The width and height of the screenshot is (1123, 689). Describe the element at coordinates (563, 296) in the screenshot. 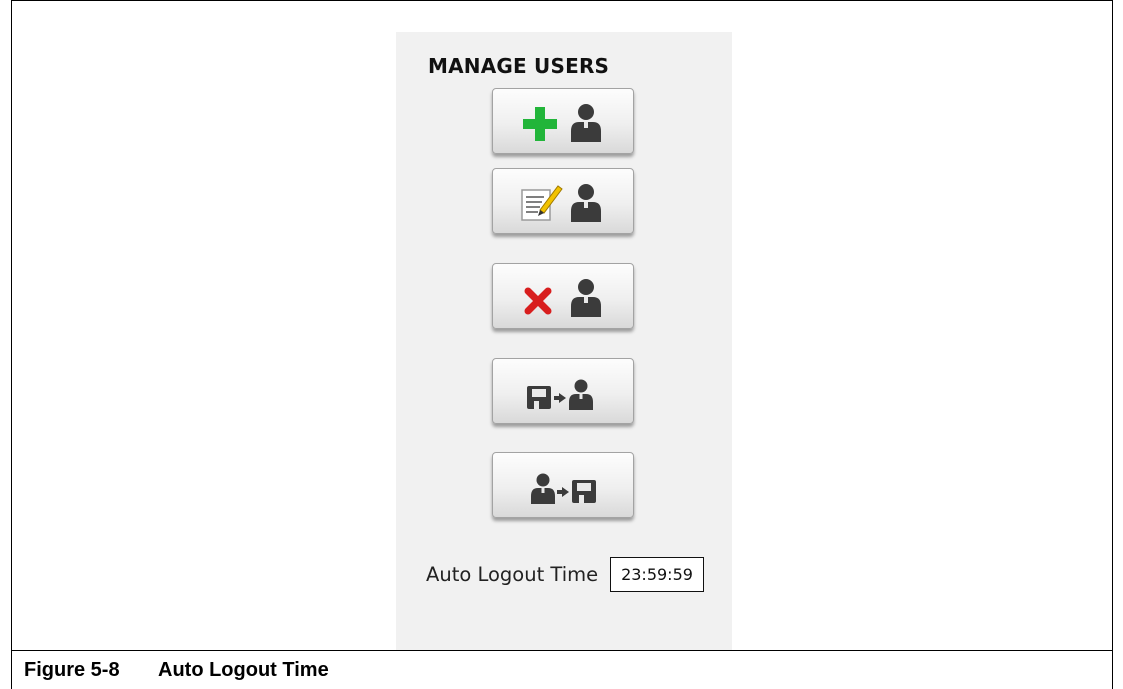

I see `delete-user-button` at that location.